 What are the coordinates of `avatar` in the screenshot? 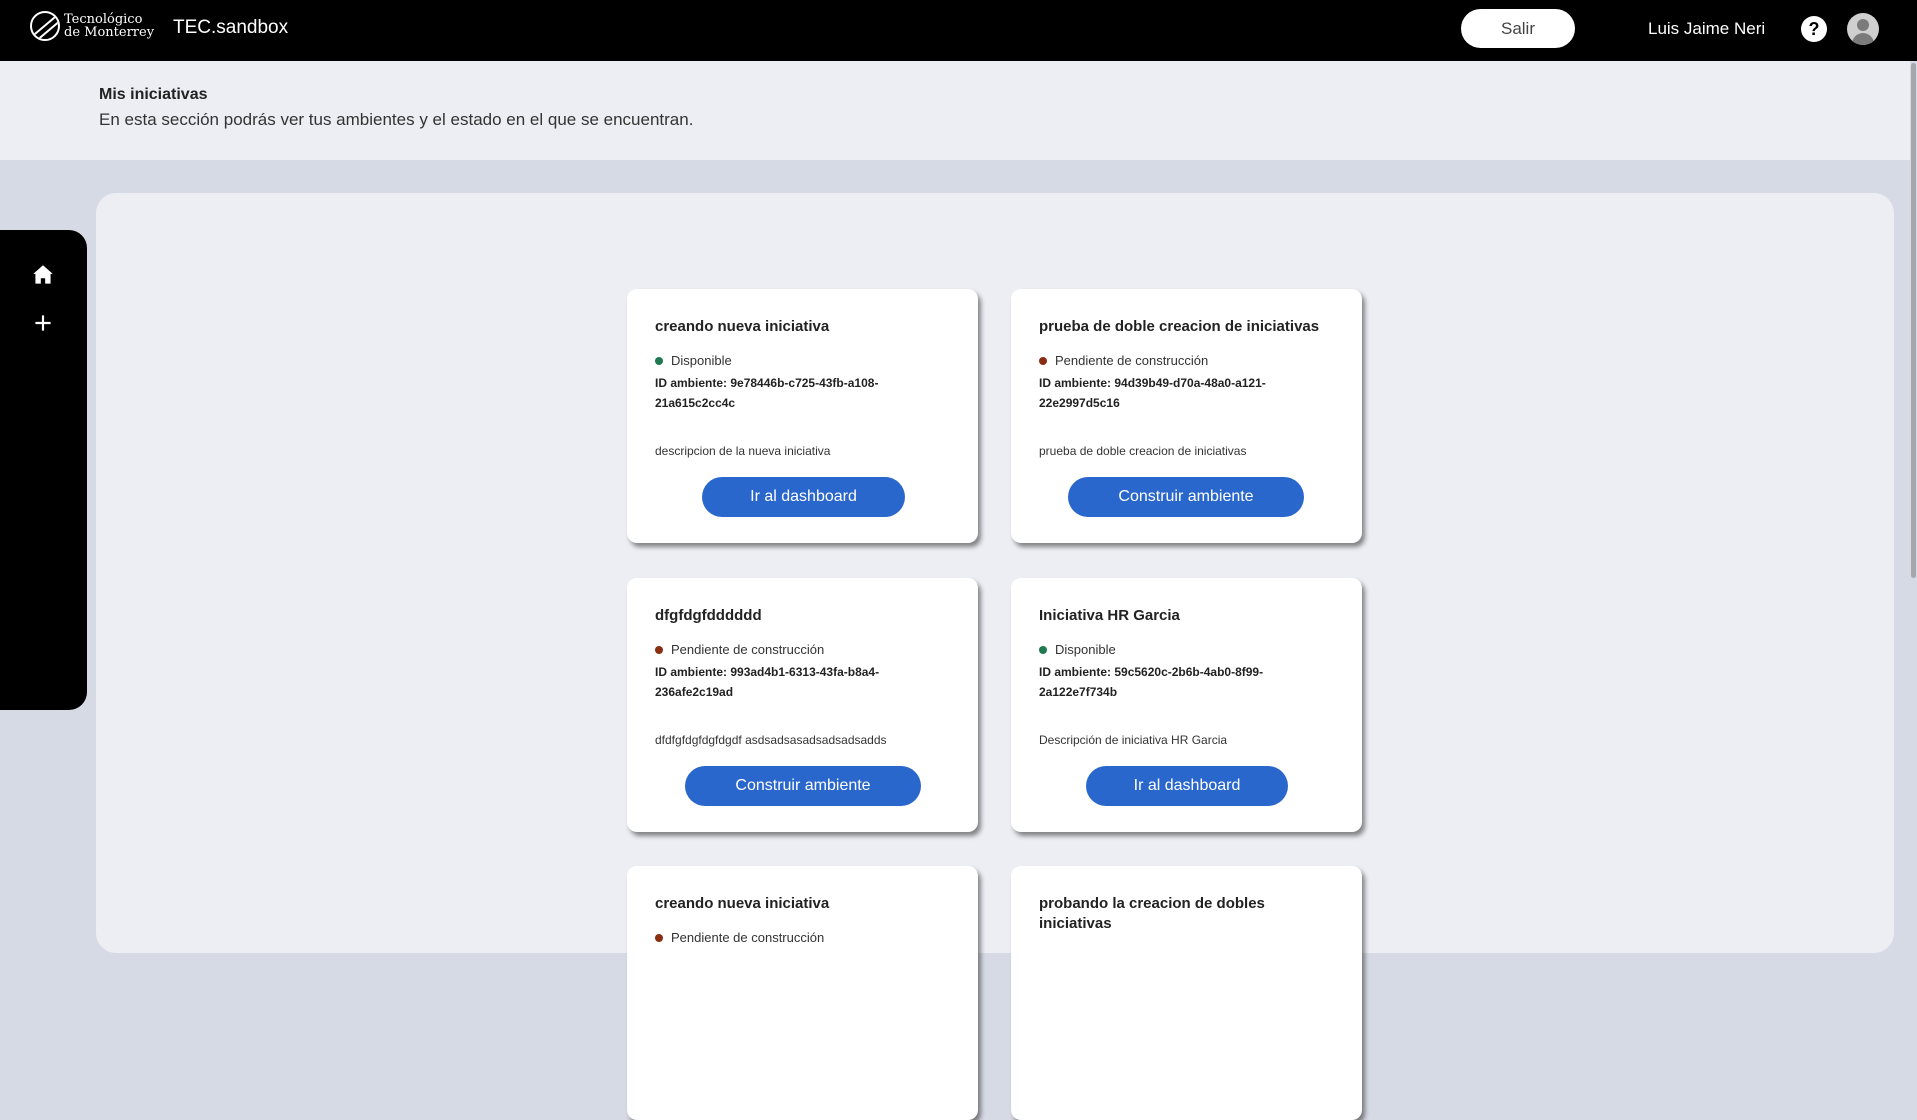 It's located at (1863, 29).